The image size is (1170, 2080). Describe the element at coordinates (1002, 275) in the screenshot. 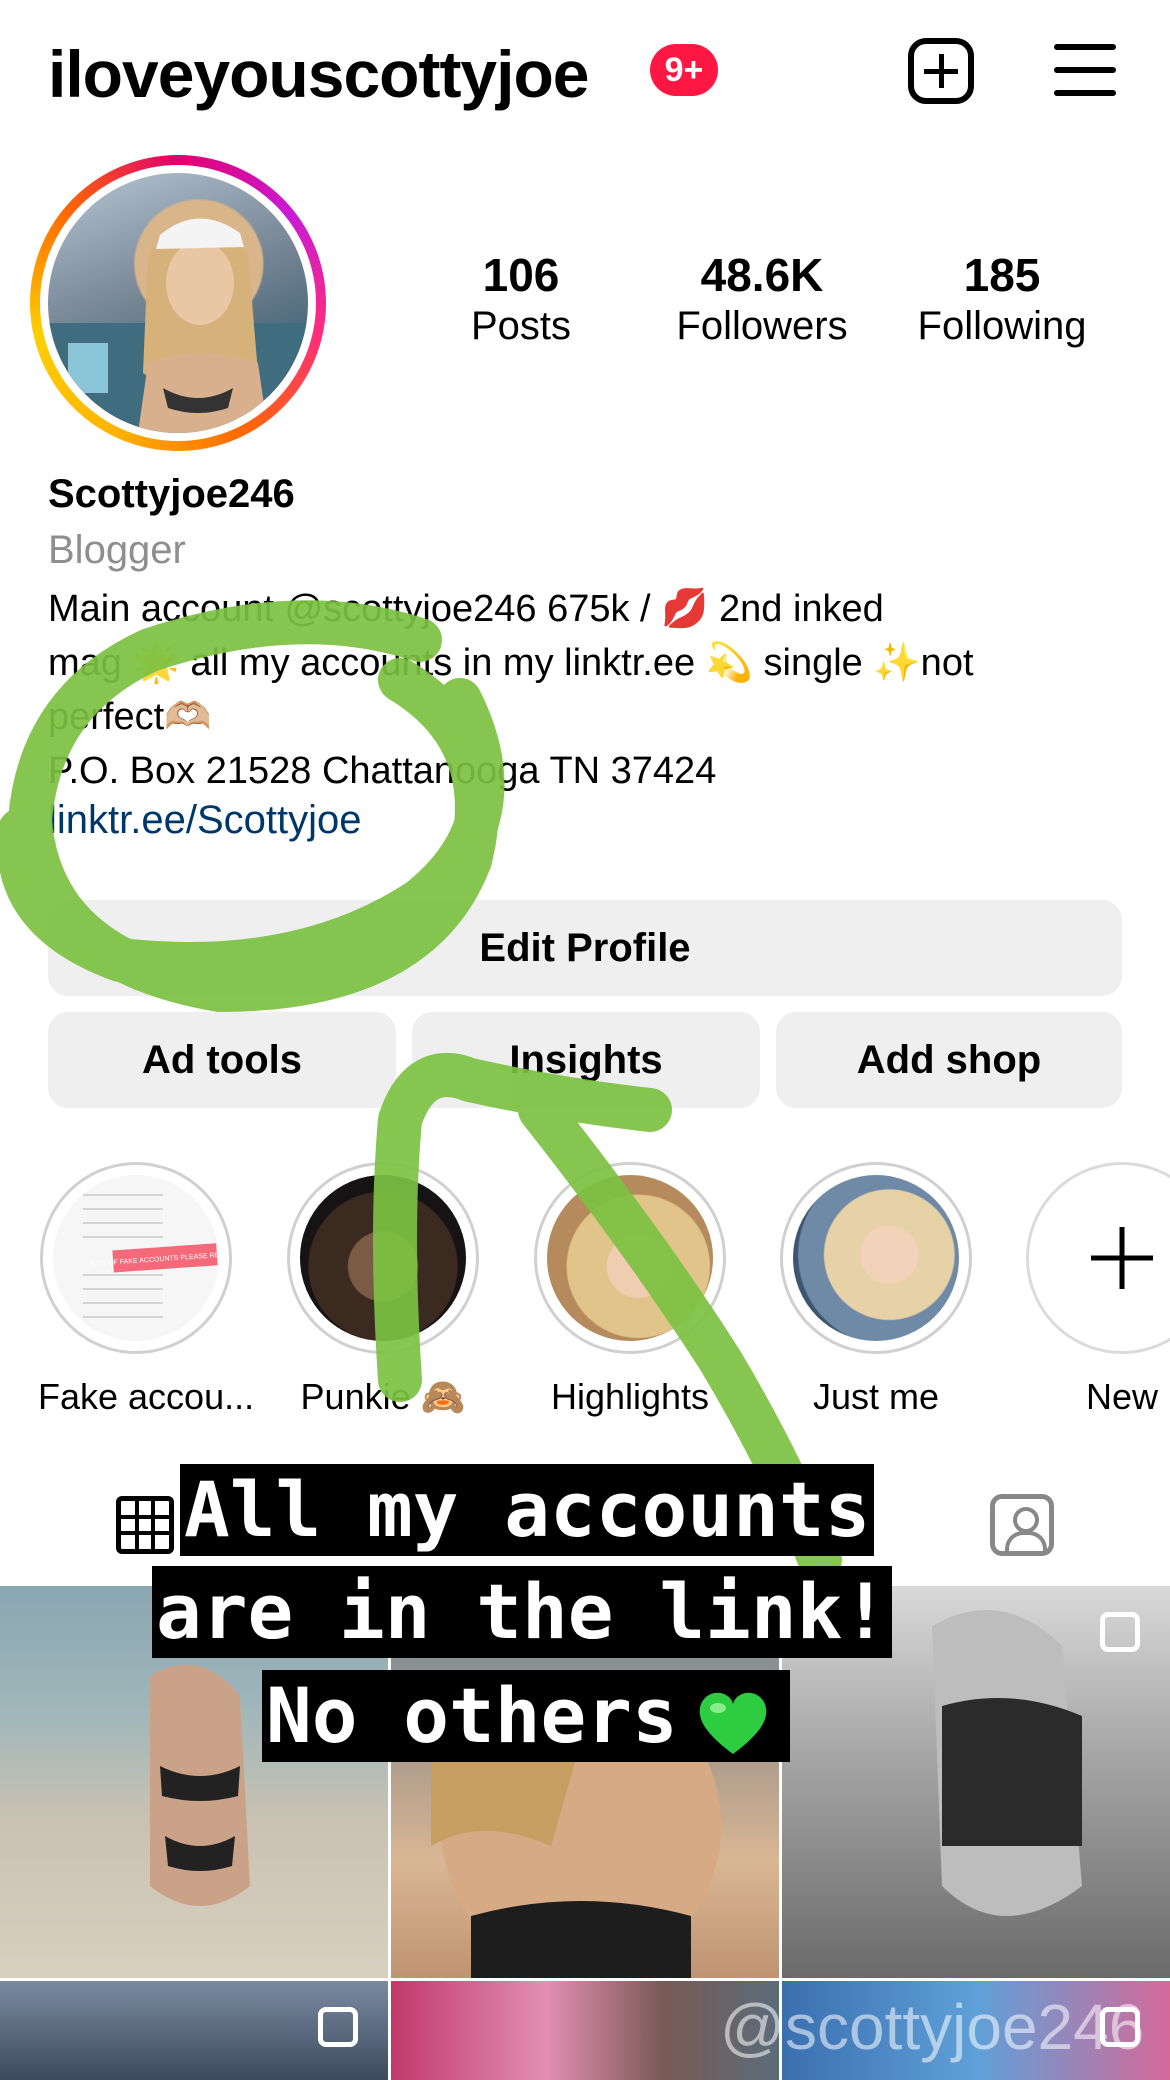

I see `stat-value: 185` at that location.